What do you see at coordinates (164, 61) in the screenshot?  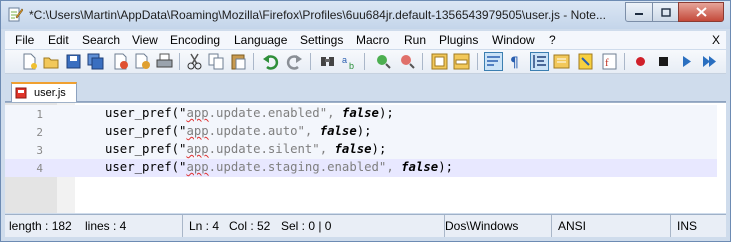 I see `print-icon` at bounding box center [164, 61].